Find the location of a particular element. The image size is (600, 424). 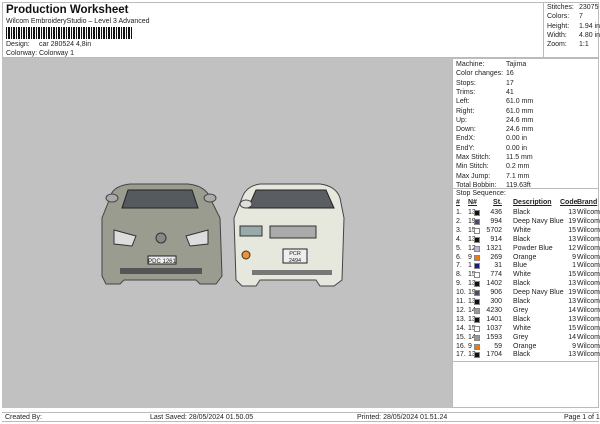

info-label: Down: is located at coordinates (466, 130).